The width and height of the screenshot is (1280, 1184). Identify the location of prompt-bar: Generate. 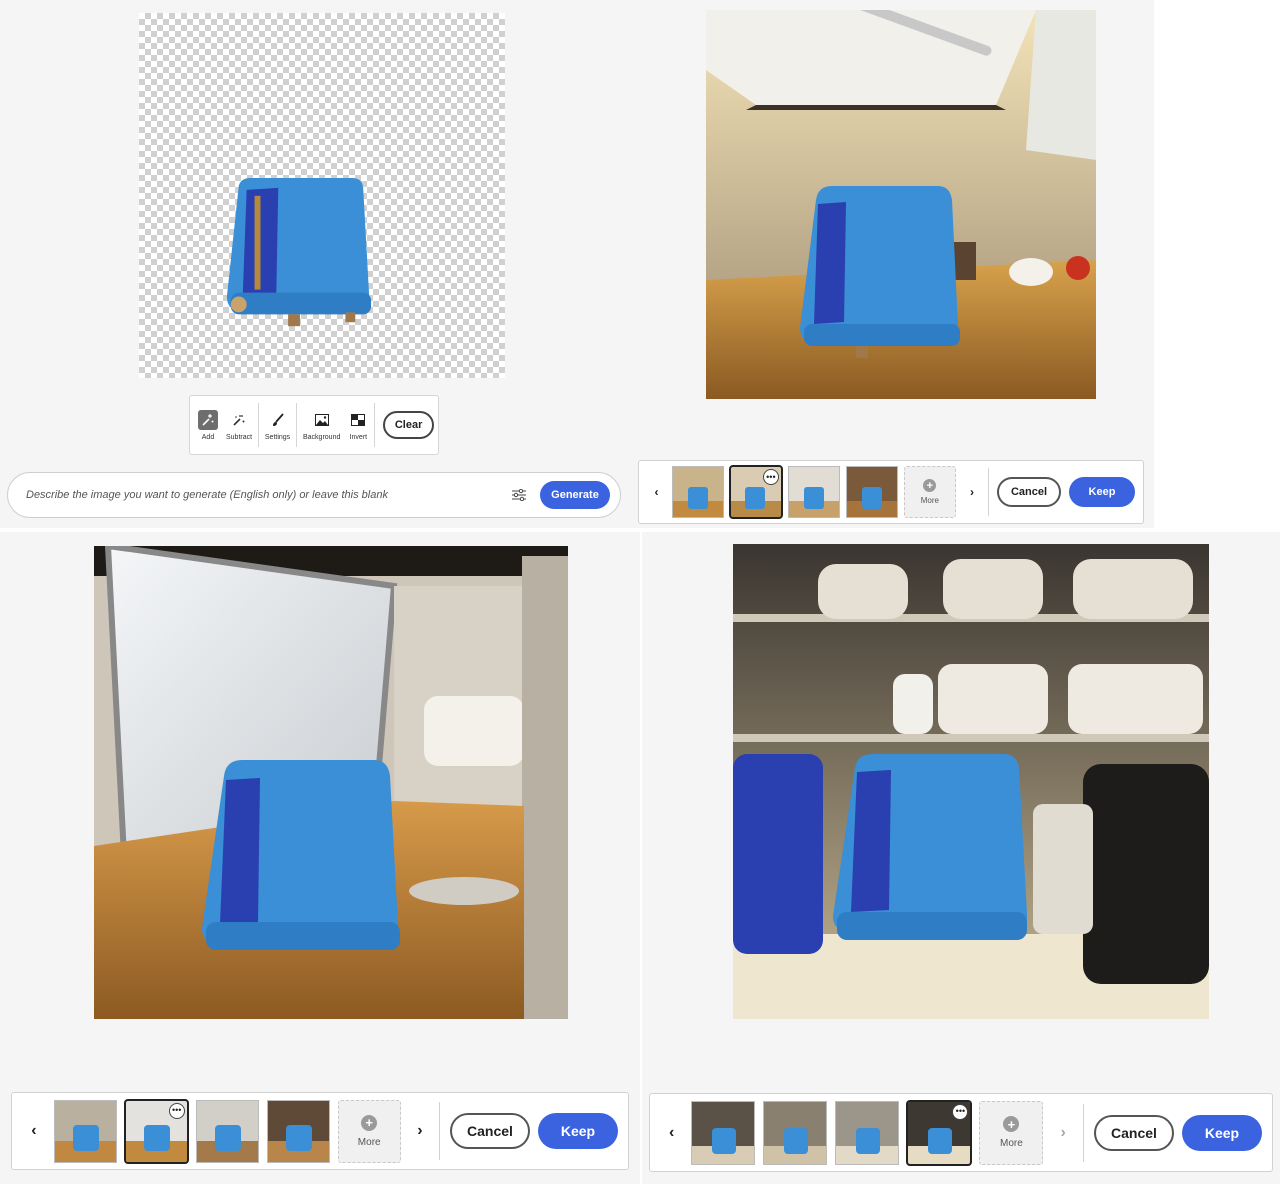
(314, 495).